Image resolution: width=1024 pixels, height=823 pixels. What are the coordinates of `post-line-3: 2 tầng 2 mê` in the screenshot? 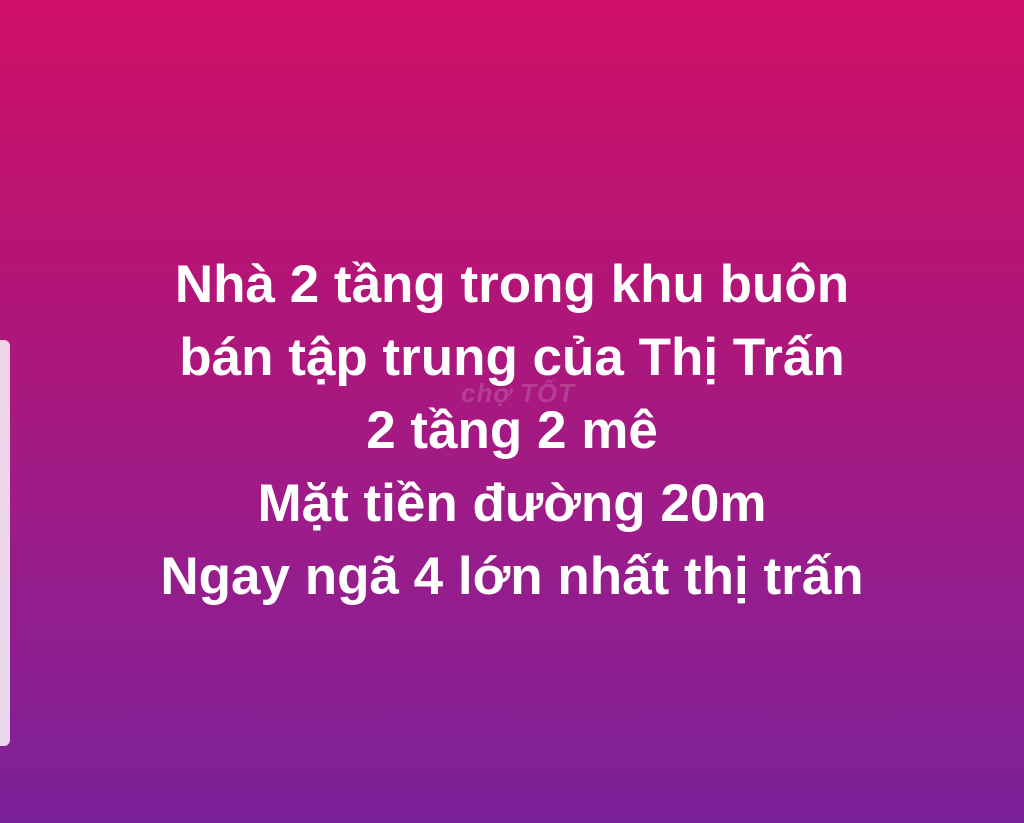 It's located at (512, 430).